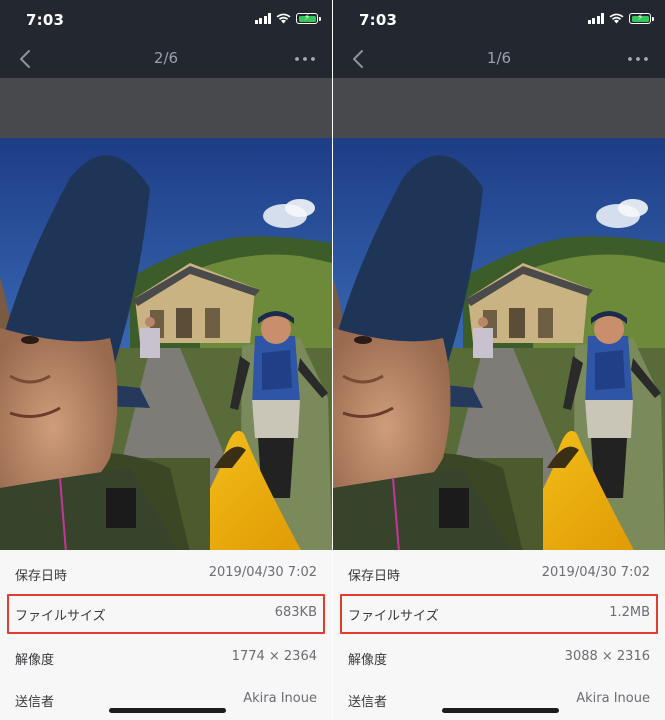  Describe the element at coordinates (295, 612) in the screenshot. I see `detail-value: 683KB` at that location.